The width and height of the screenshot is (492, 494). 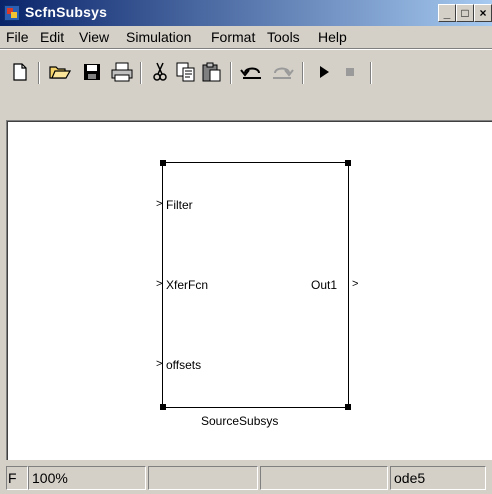 I want to click on status-cell-left: F, so click(x=17, y=478).